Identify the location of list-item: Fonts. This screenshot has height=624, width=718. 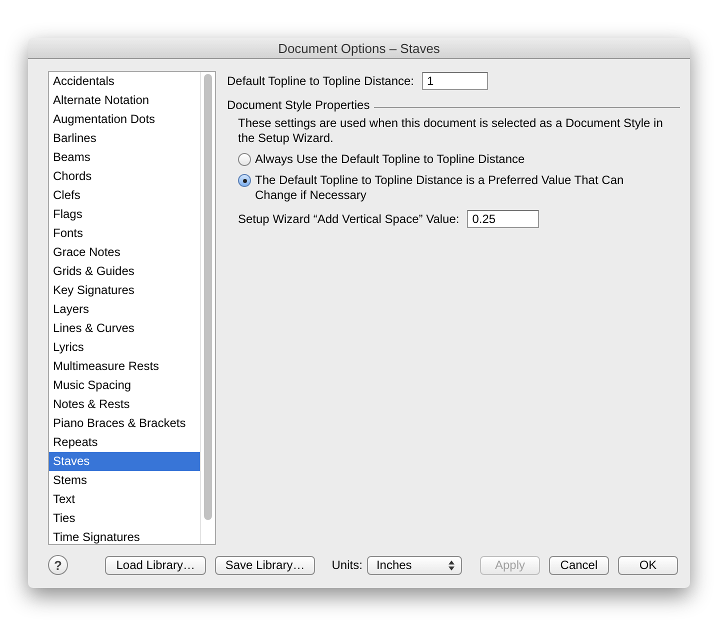
(124, 233).